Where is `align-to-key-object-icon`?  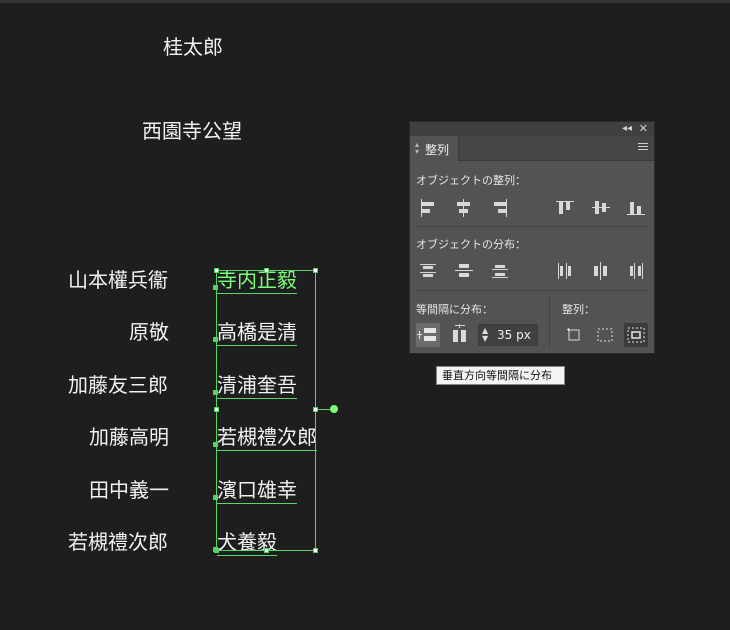
align-to-key-object-icon is located at coordinates (636, 335).